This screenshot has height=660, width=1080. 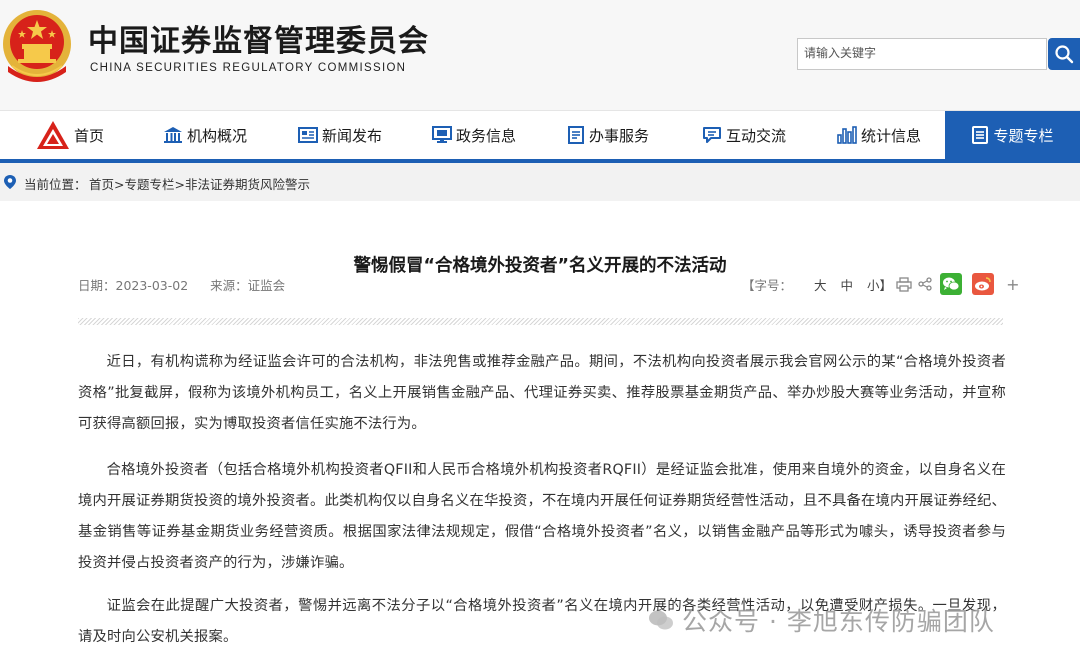 What do you see at coordinates (767, 285) in the screenshot?
I see `font-size-label: 【字号：` at bounding box center [767, 285].